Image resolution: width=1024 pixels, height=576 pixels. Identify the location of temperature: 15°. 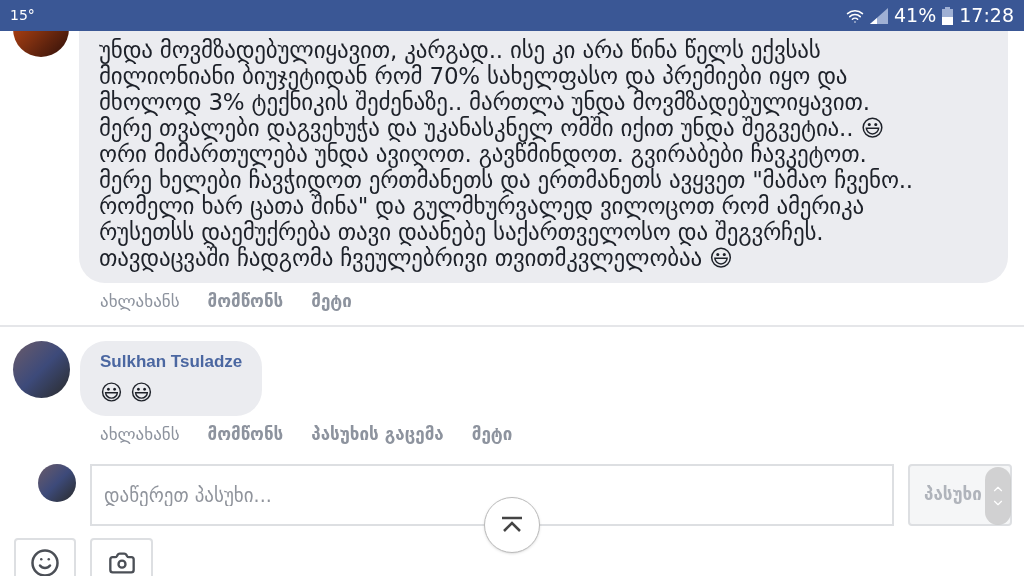
(22, 15).